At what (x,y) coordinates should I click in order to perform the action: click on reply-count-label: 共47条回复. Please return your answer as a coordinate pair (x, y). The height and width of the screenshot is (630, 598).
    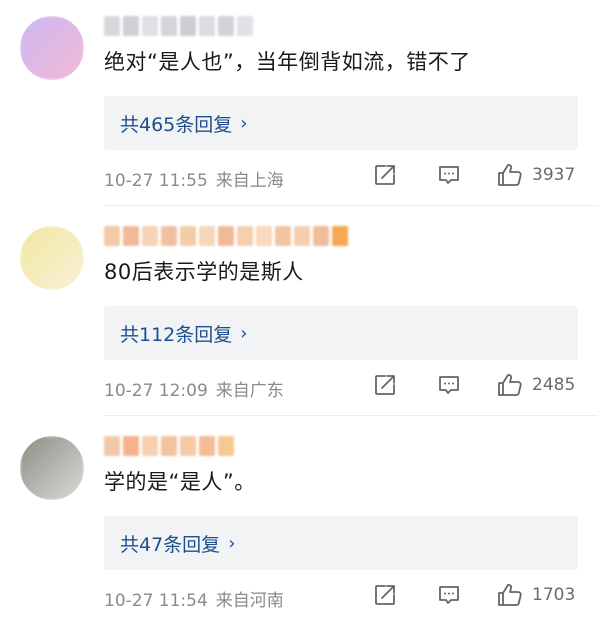
    Looking at the image, I should click on (170, 544).